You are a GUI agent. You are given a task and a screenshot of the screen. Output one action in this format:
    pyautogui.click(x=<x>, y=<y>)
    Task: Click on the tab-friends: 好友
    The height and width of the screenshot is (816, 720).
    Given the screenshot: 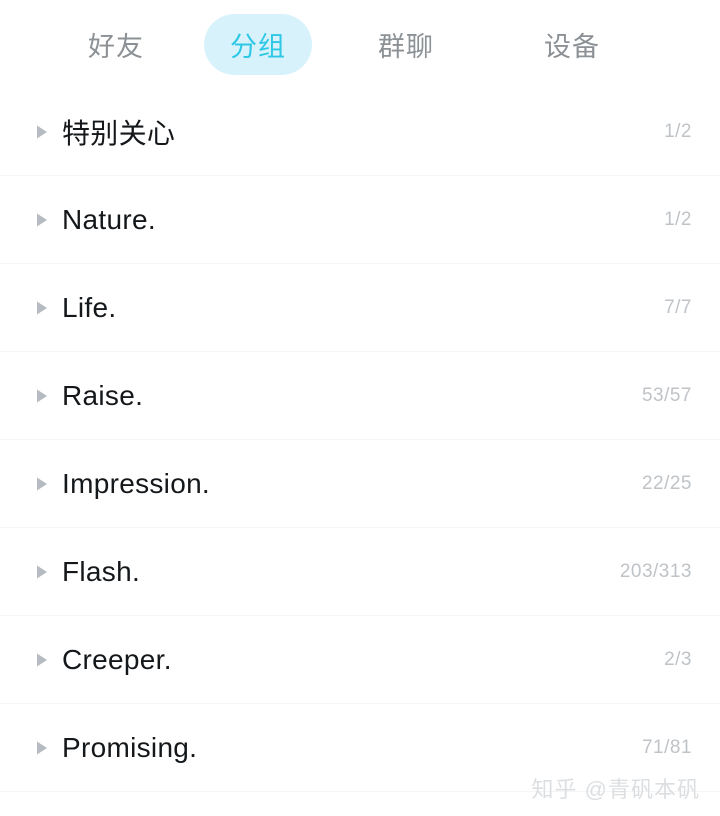 What is the action you would take?
    pyautogui.click(x=116, y=44)
    